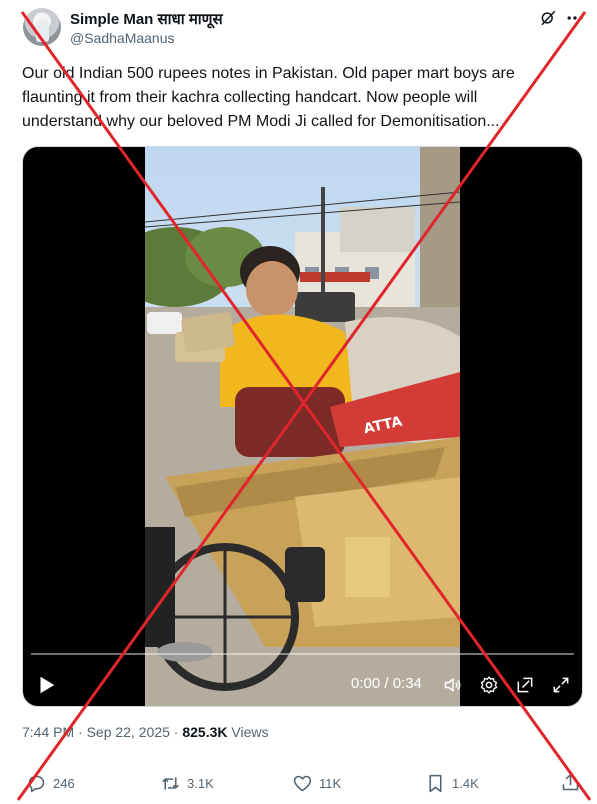 This screenshot has width=597, height=804. I want to click on reply-count: 246, so click(64, 783).